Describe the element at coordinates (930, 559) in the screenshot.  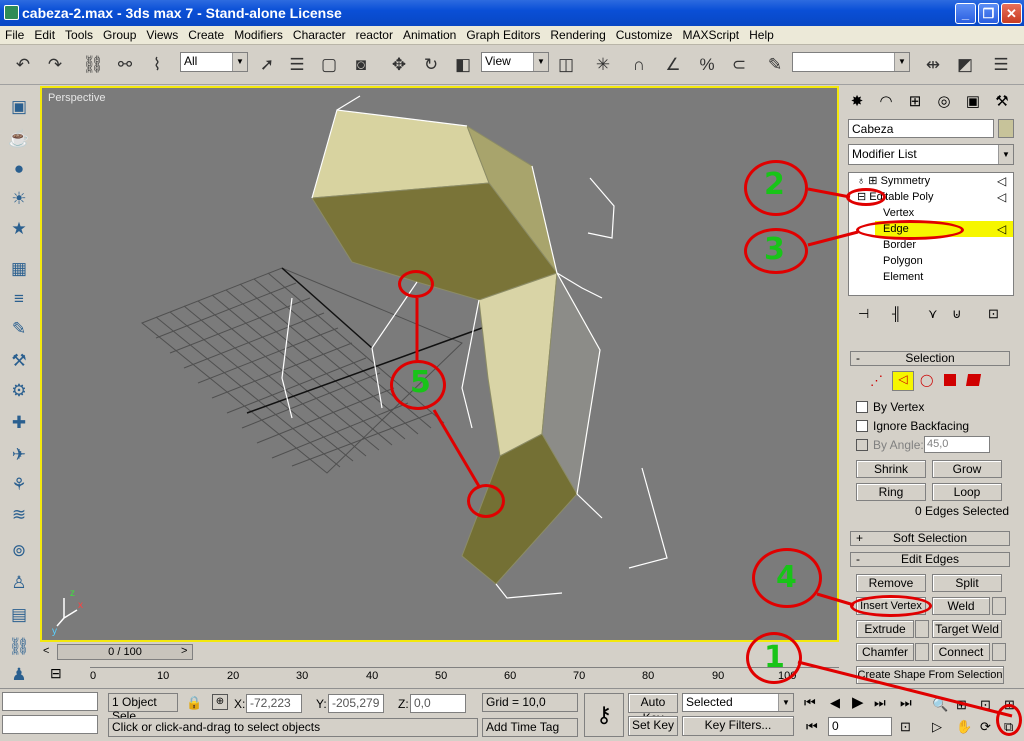
I see `edit-edges-rollout: - Edit Edges` at that location.